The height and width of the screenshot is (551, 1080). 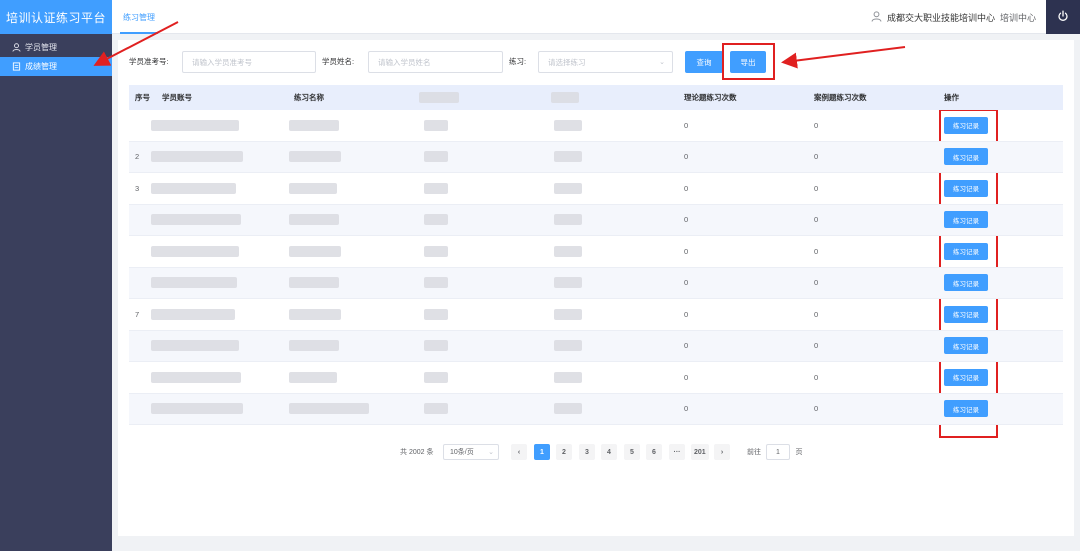 What do you see at coordinates (56, 17) in the screenshot?
I see `app-title: 培训认证练习平台` at bounding box center [56, 17].